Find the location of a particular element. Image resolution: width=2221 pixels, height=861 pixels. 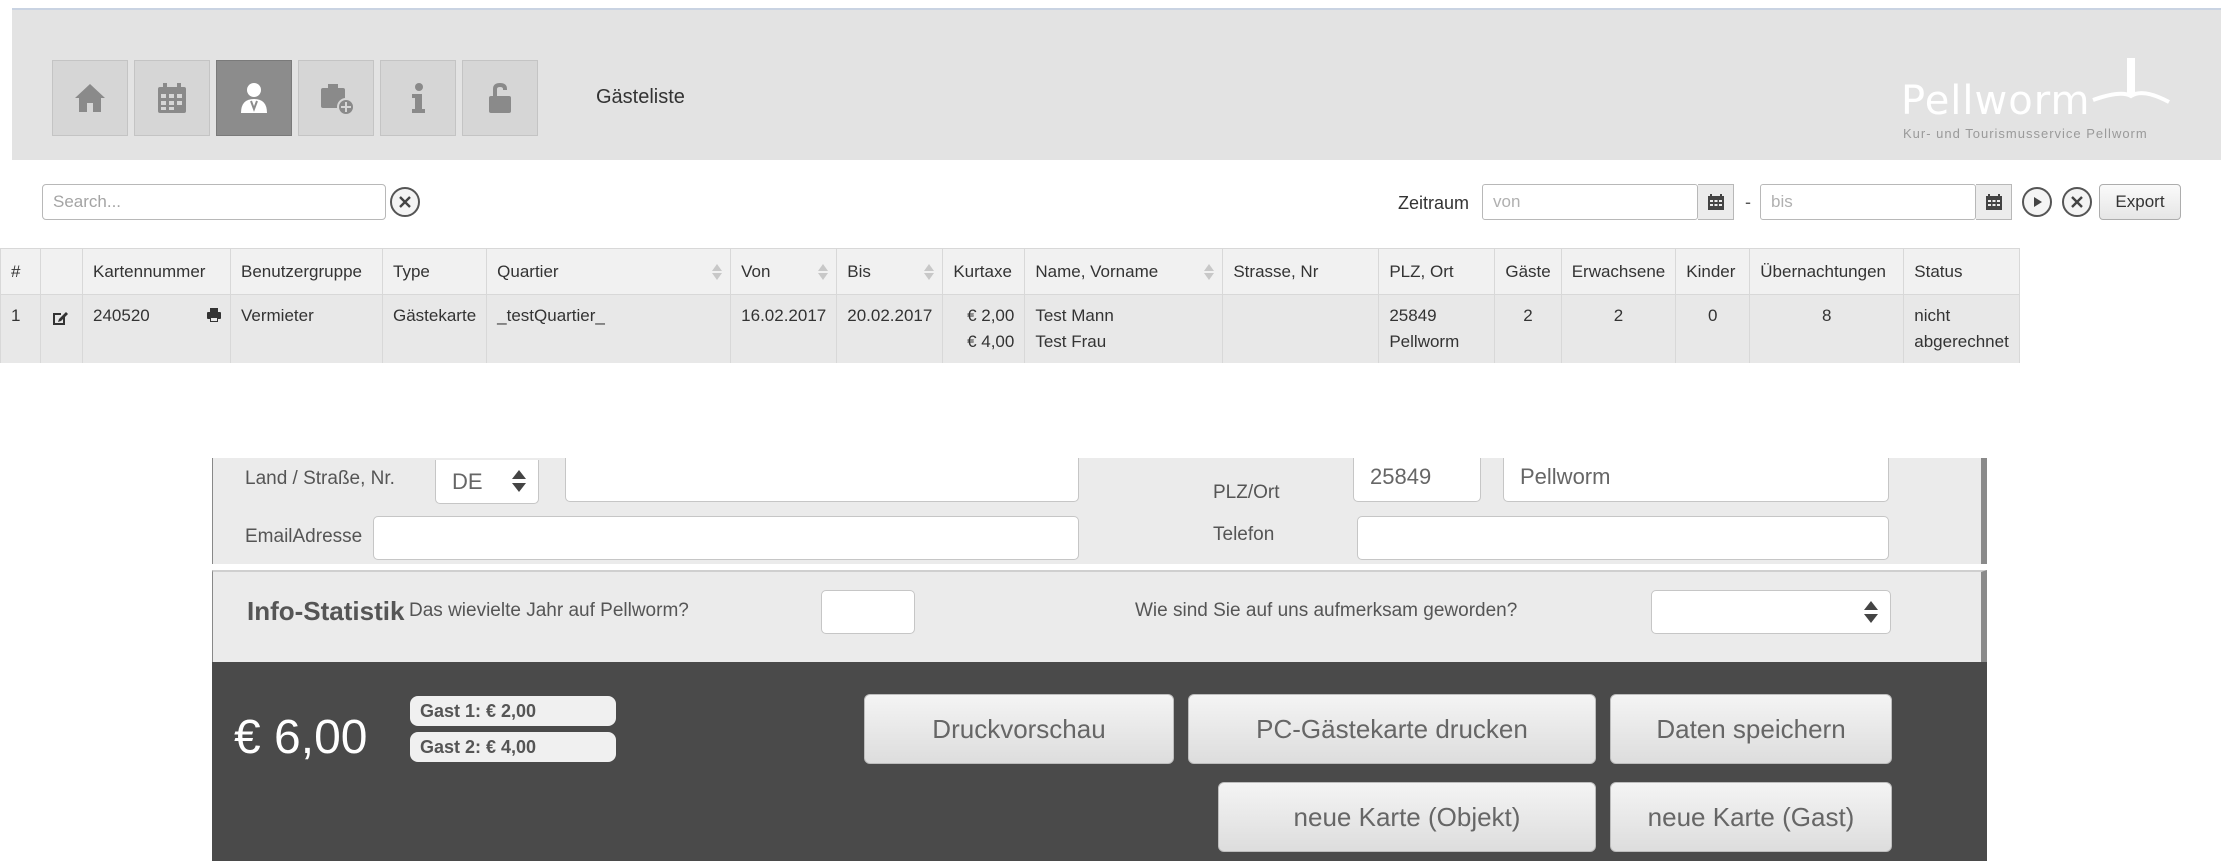

nav-calendar-button is located at coordinates (172, 98).